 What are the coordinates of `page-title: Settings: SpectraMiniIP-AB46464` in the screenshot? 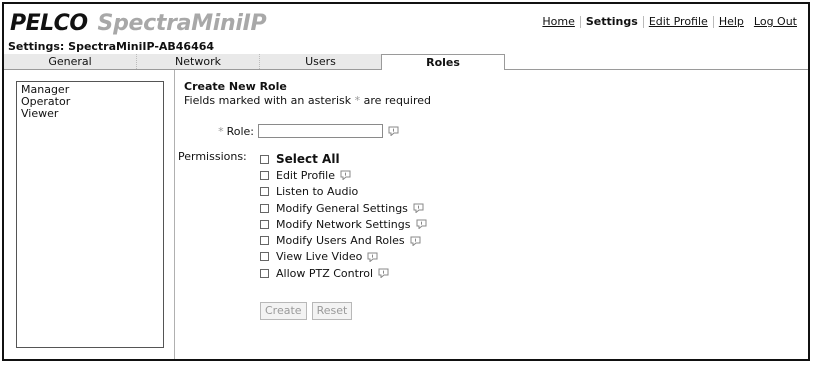 It's located at (111, 46).